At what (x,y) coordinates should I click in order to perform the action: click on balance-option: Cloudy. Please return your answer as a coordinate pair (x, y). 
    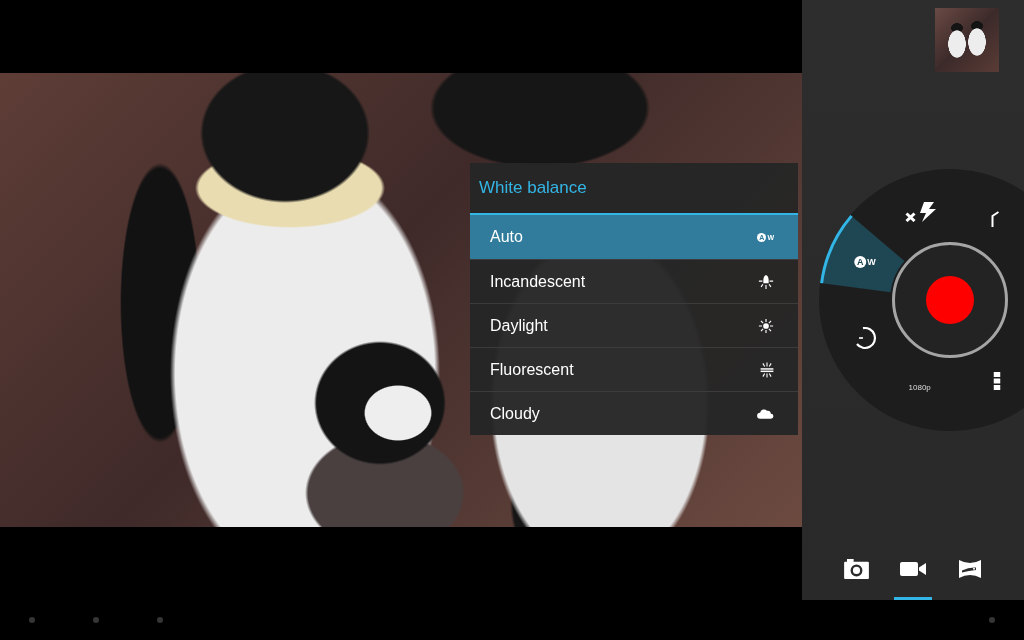
    Looking at the image, I should click on (634, 413).